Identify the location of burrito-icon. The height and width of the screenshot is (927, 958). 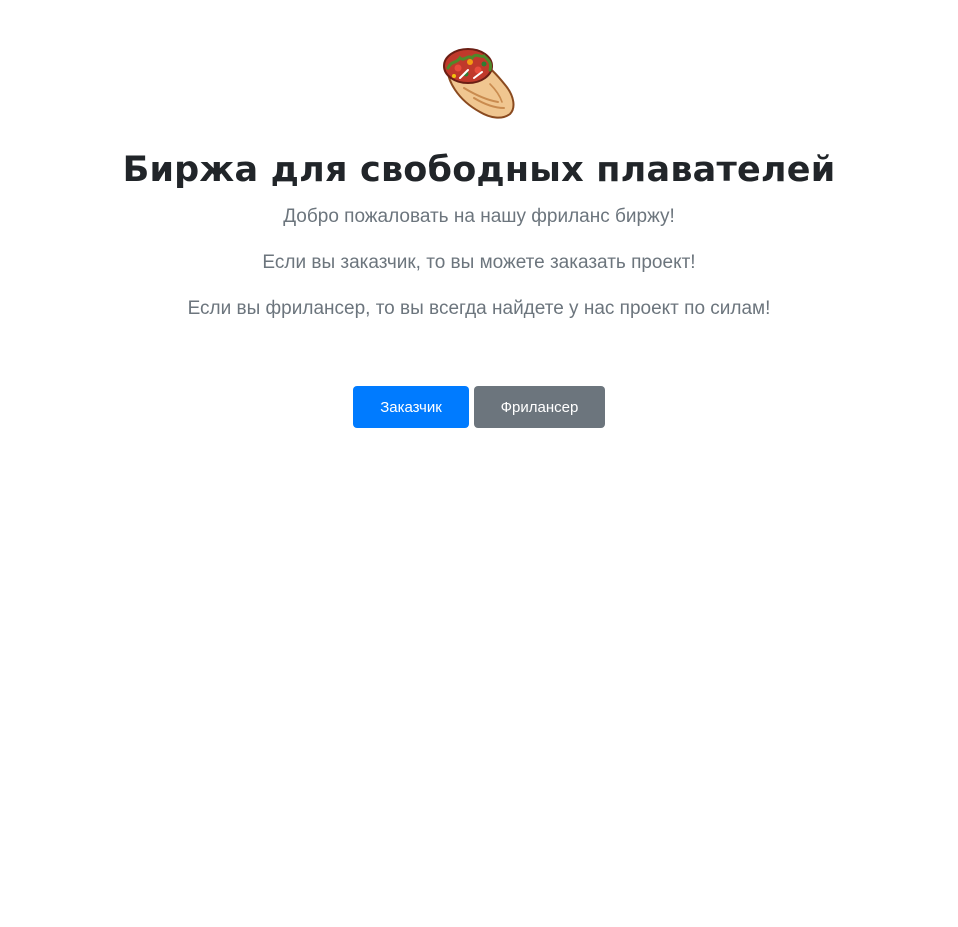
(480, 84).